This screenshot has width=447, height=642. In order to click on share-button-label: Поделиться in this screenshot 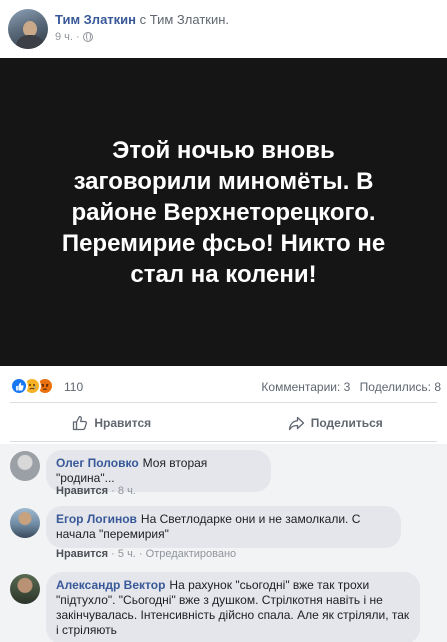, I will do `click(346, 423)`.